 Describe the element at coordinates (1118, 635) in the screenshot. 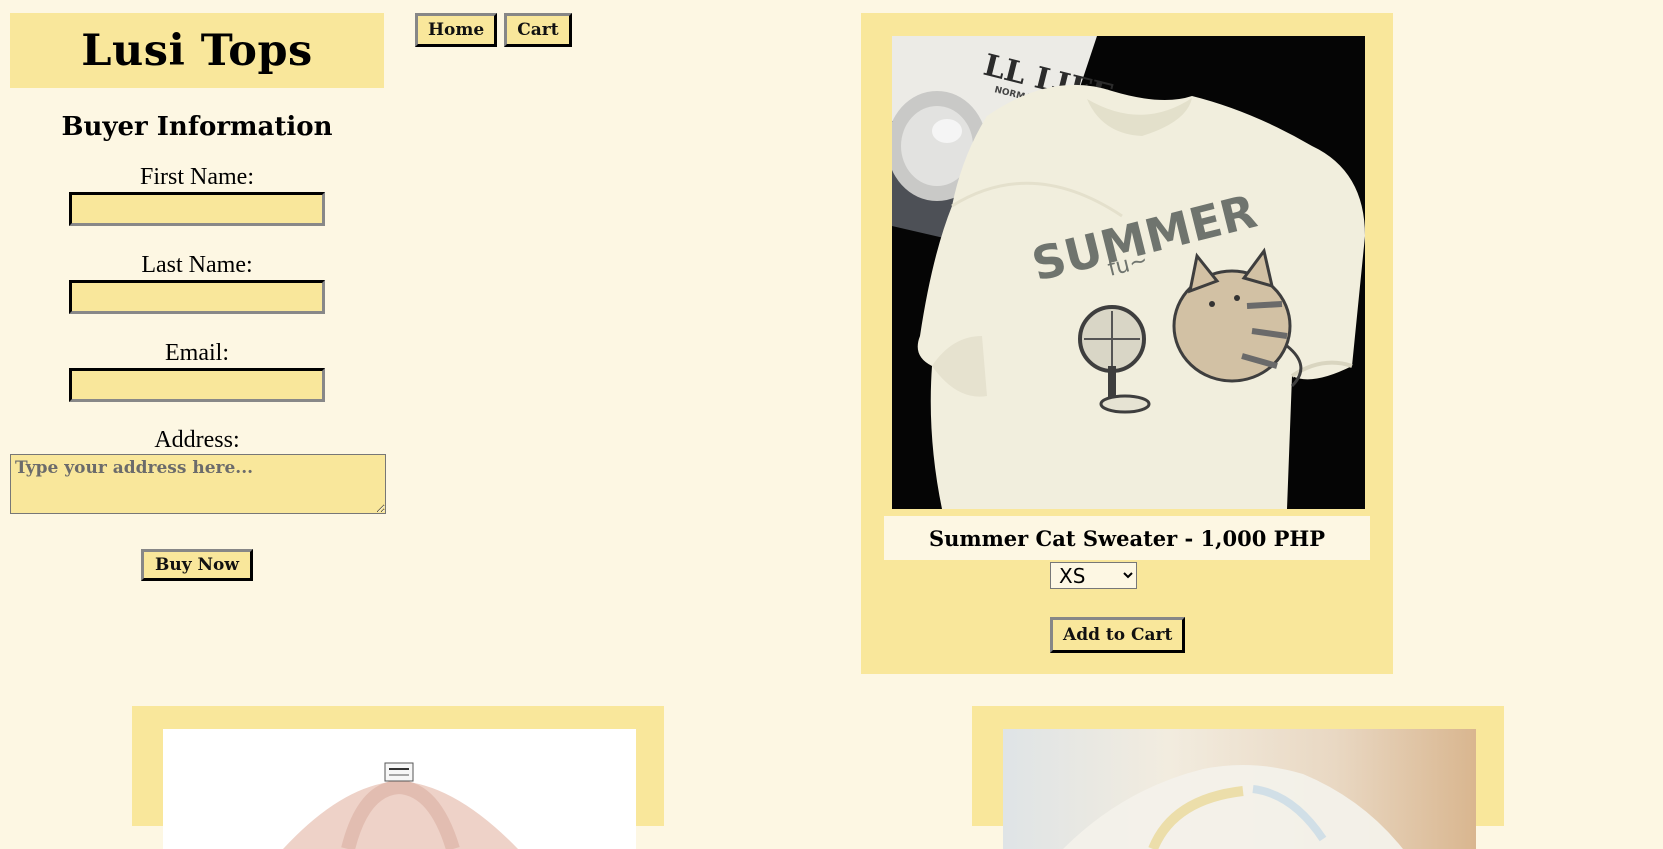

I see `add-to-cart-button: Add to Cart` at that location.